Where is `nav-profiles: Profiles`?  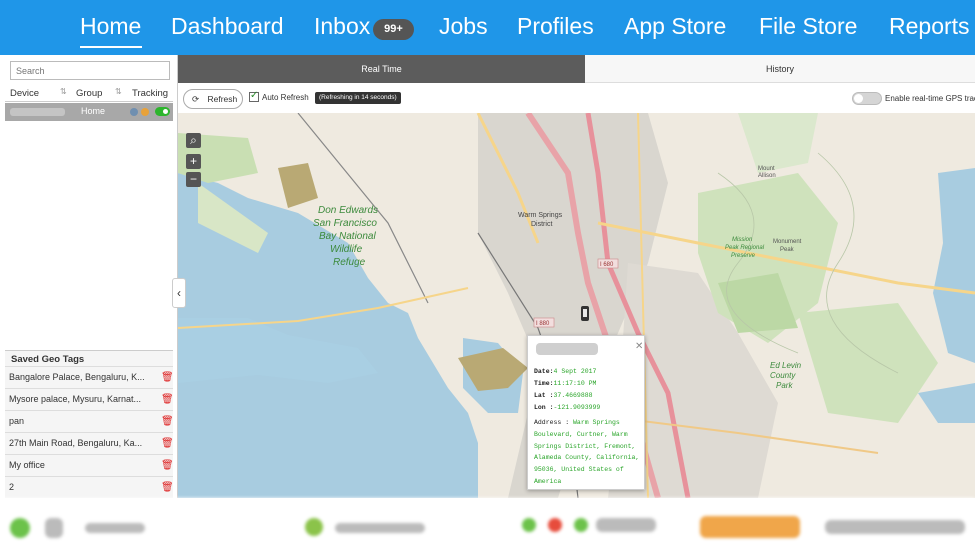 nav-profiles: Profiles is located at coordinates (555, 26).